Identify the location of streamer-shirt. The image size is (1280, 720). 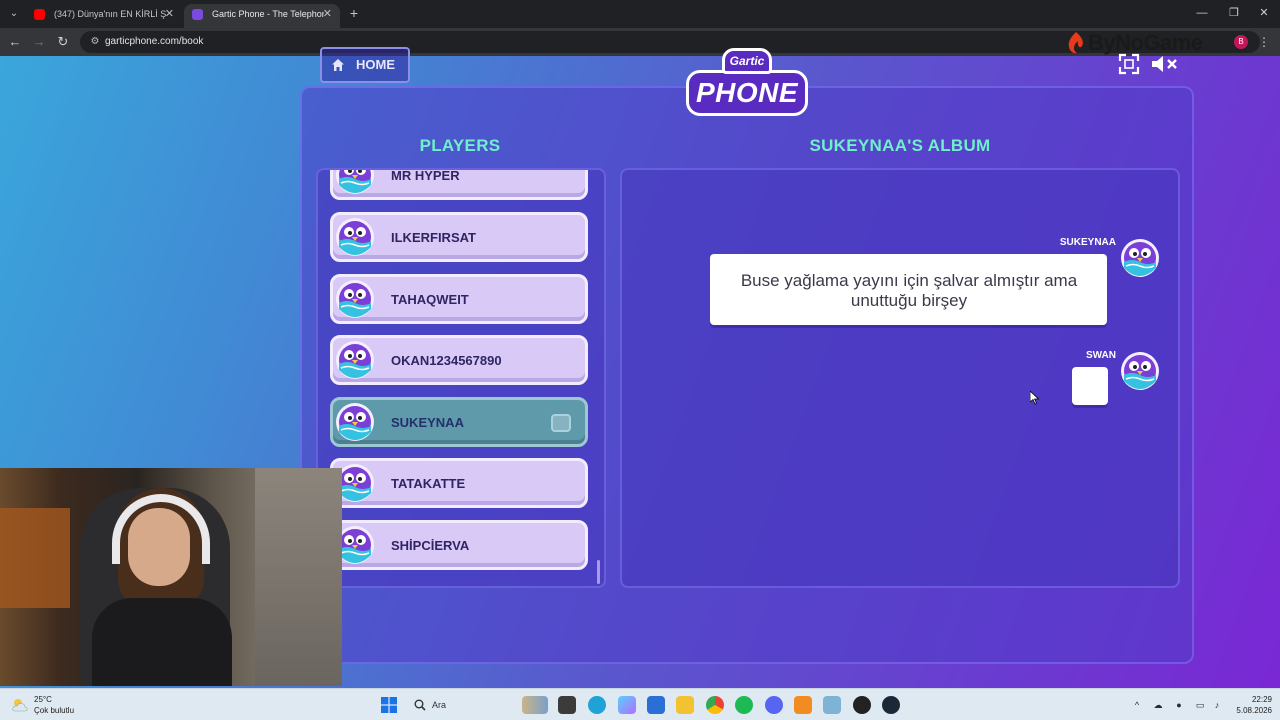
(162, 642).